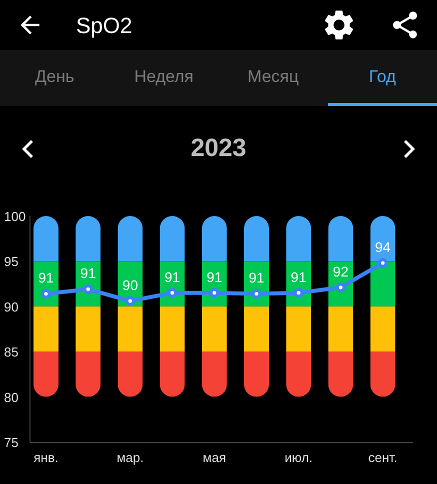 This screenshot has height=484, width=437. Describe the element at coordinates (163, 78) in the screenshot. I see `period-tab: Неделя` at that location.